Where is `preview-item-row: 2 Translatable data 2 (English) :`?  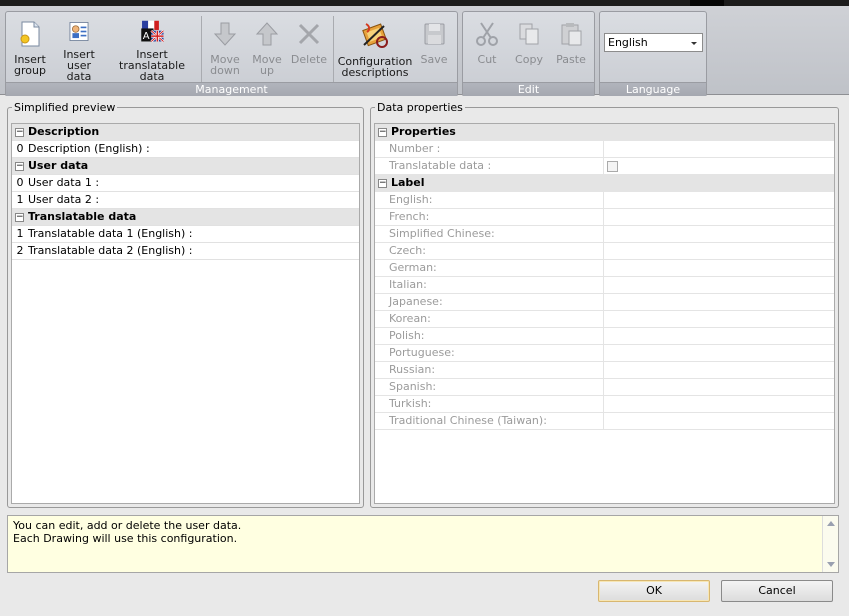 preview-item-row: 2 Translatable data 2 (English) : is located at coordinates (185, 251).